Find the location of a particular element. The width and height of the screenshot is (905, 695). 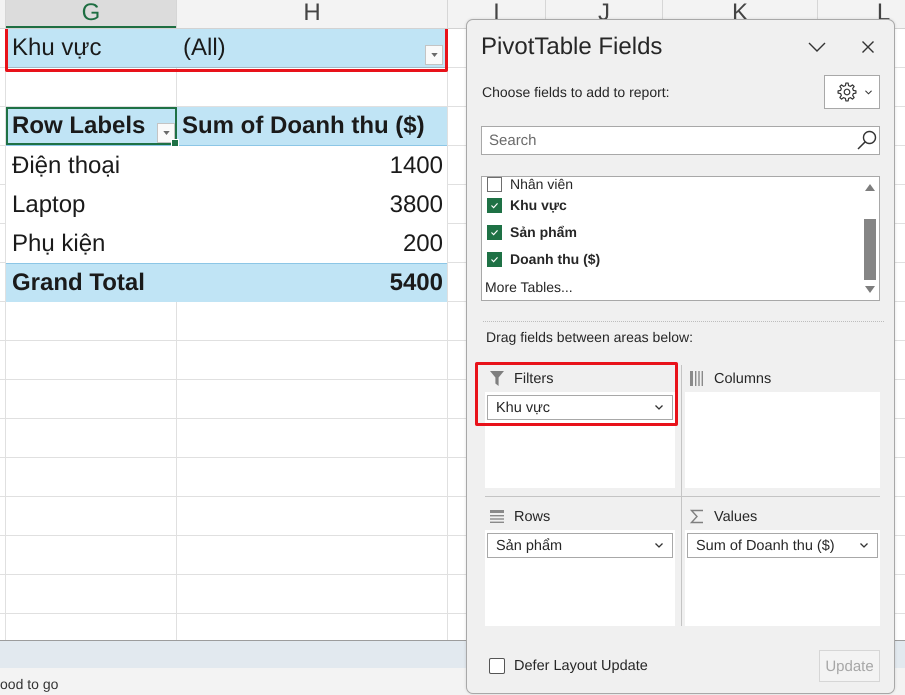

row-value: 1400 is located at coordinates (416, 166).